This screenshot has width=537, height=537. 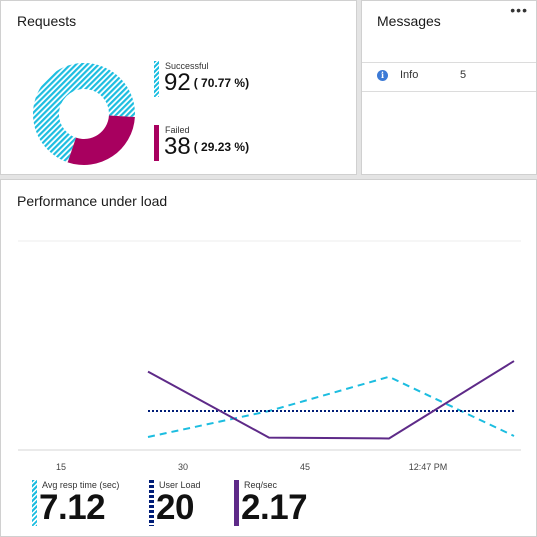 What do you see at coordinates (47, 21) in the screenshot?
I see `requests-title: Requests` at bounding box center [47, 21].